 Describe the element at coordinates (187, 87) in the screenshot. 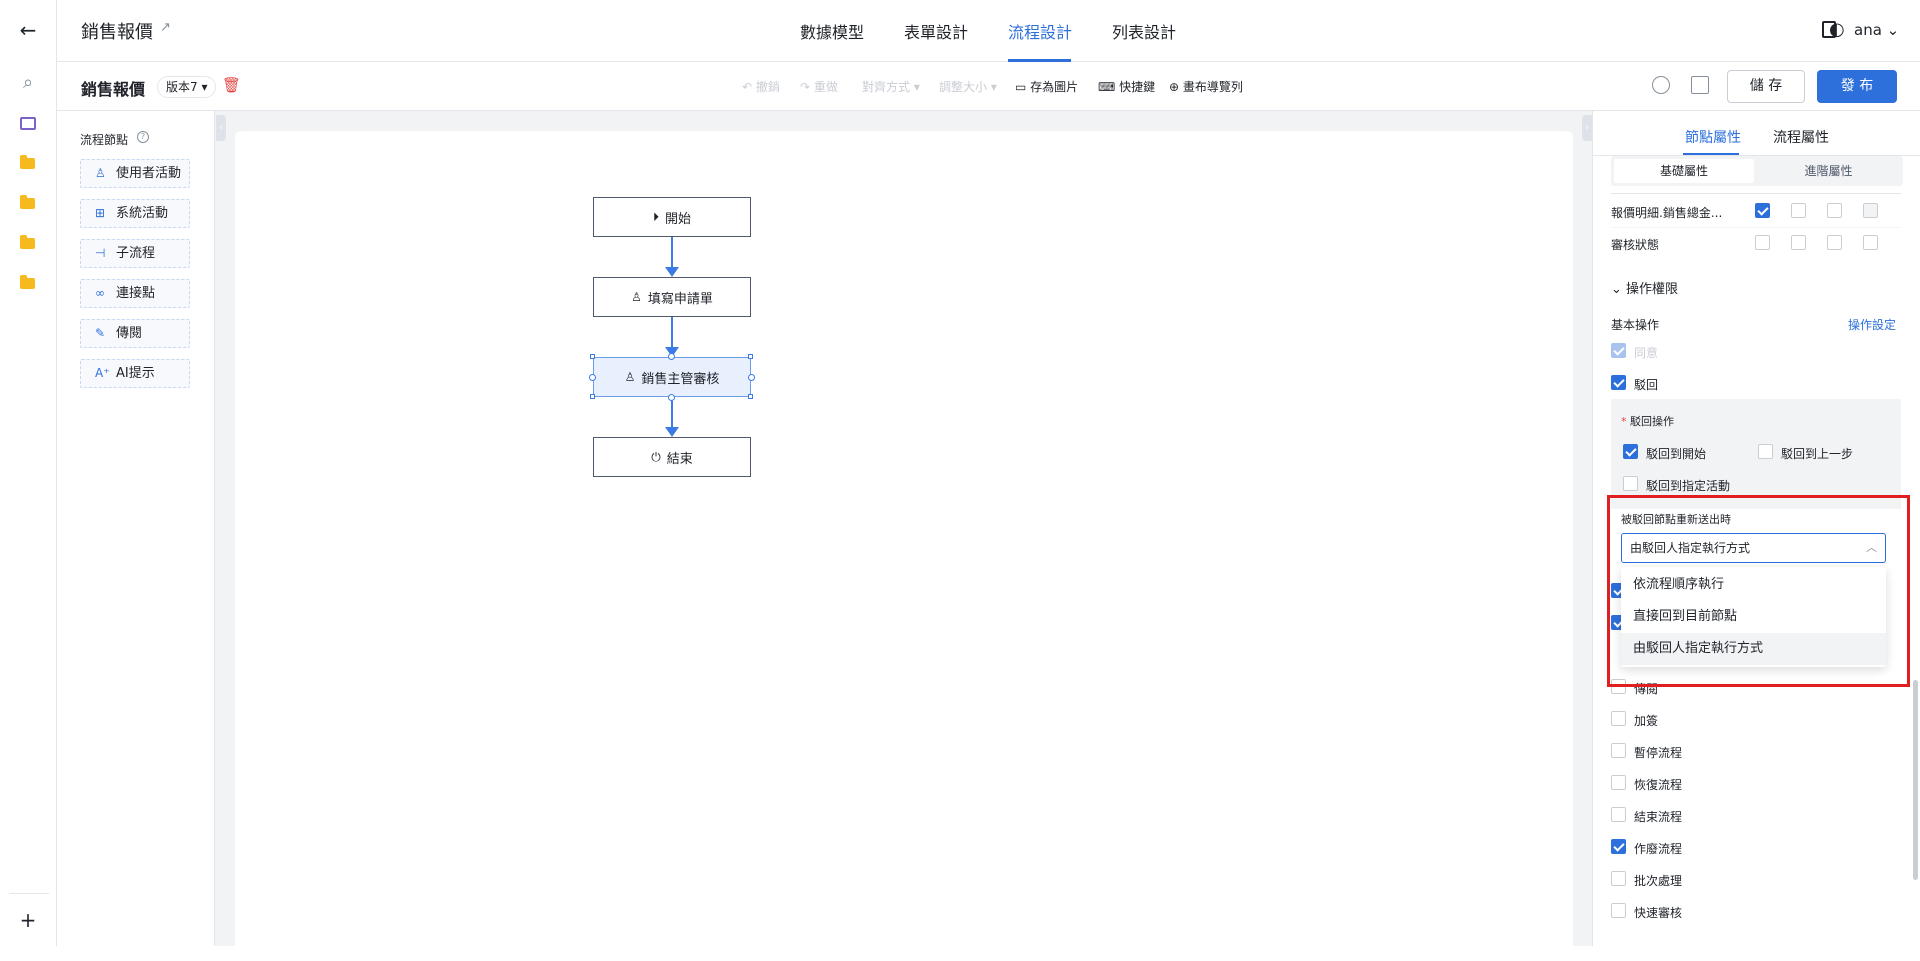

I see `version-select: 版本7 ▾` at that location.